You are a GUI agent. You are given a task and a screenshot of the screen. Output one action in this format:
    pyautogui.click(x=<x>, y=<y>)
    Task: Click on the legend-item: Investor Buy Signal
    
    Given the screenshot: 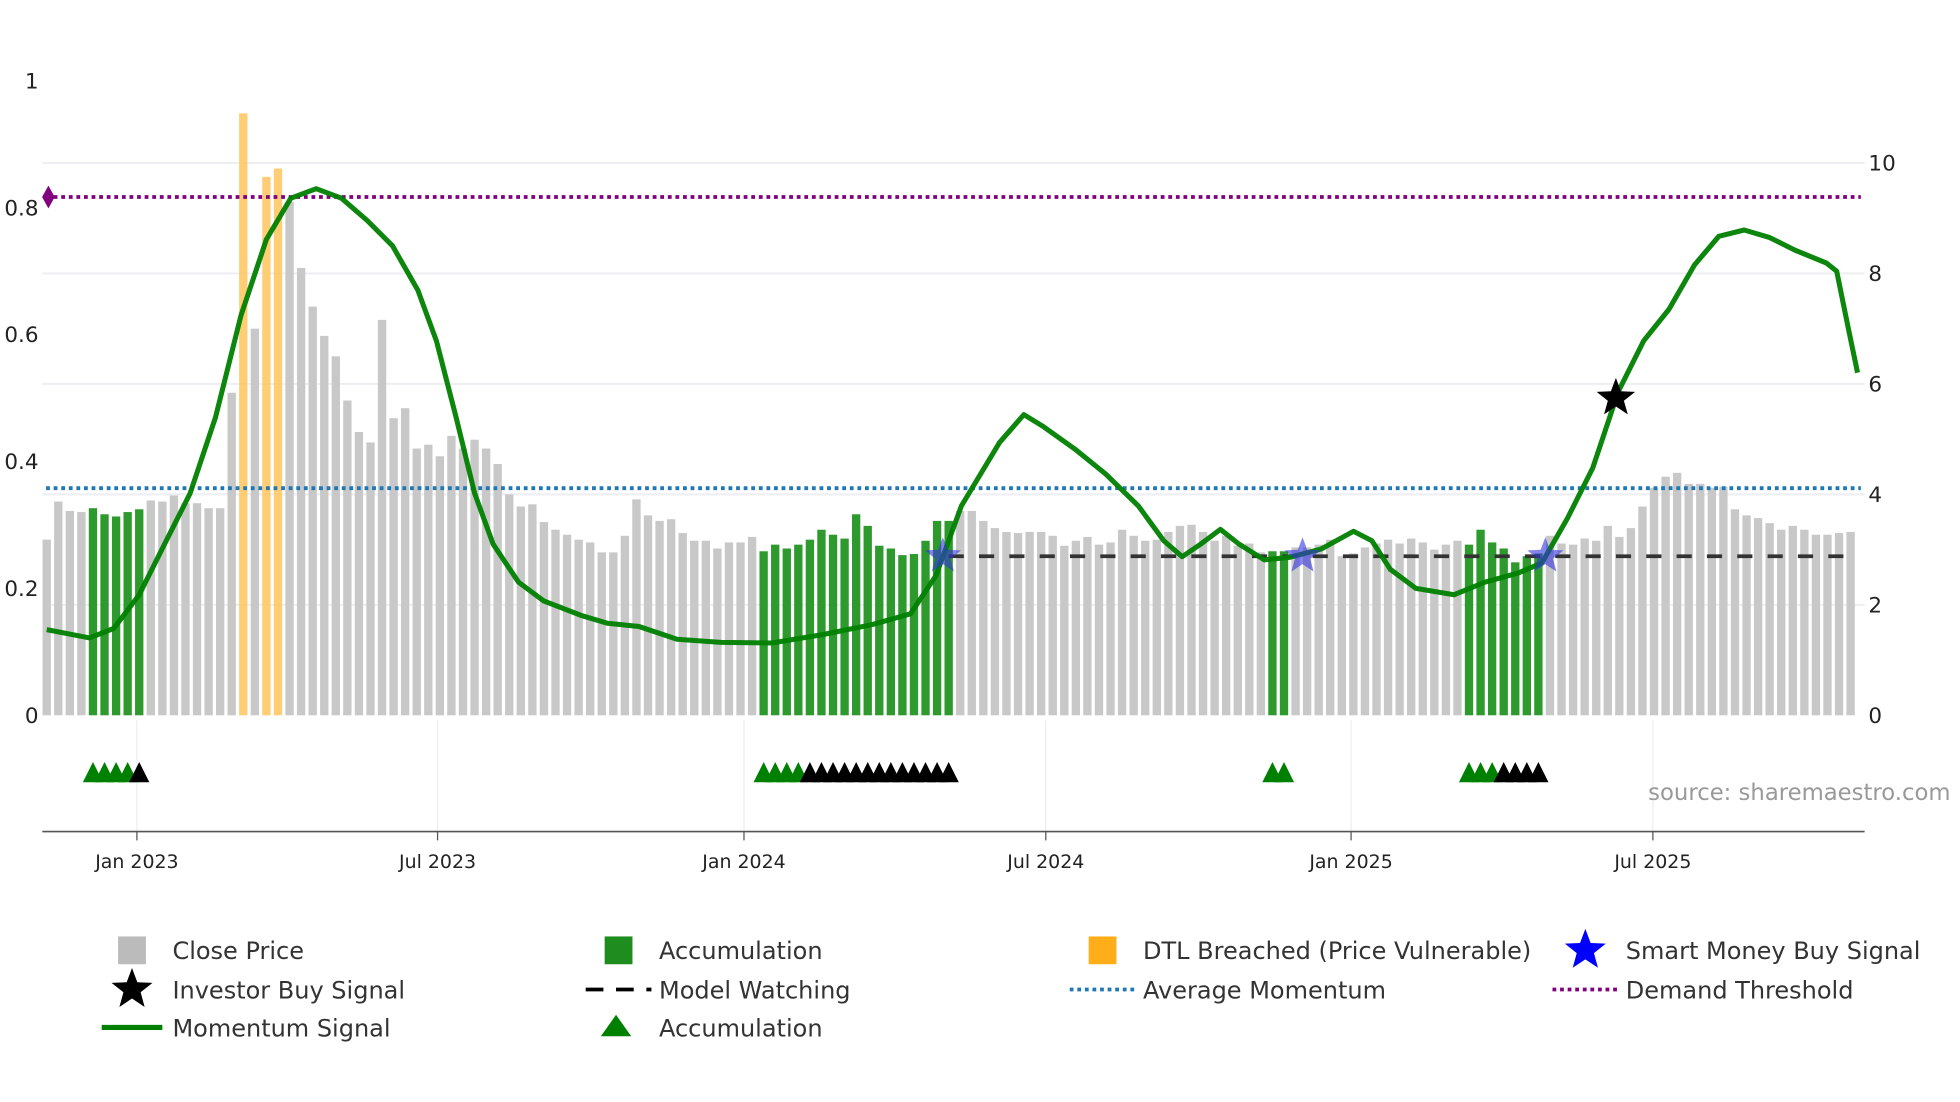 What is the action you would take?
    pyautogui.click(x=258, y=987)
    